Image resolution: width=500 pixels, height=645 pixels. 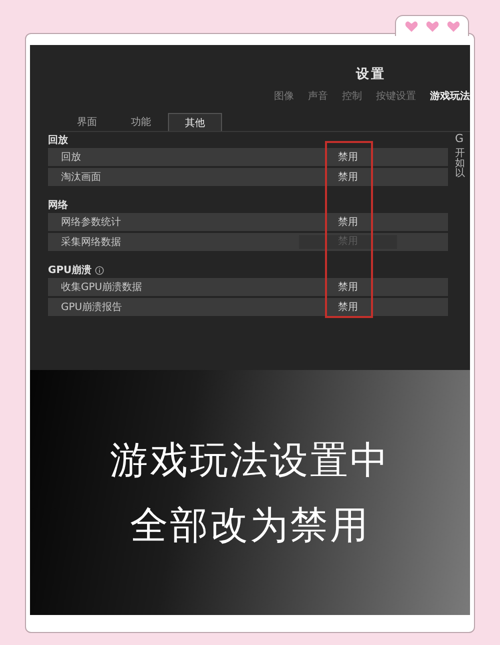 I want to click on setting-label: 网络参数统计, so click(x=91, y=222).